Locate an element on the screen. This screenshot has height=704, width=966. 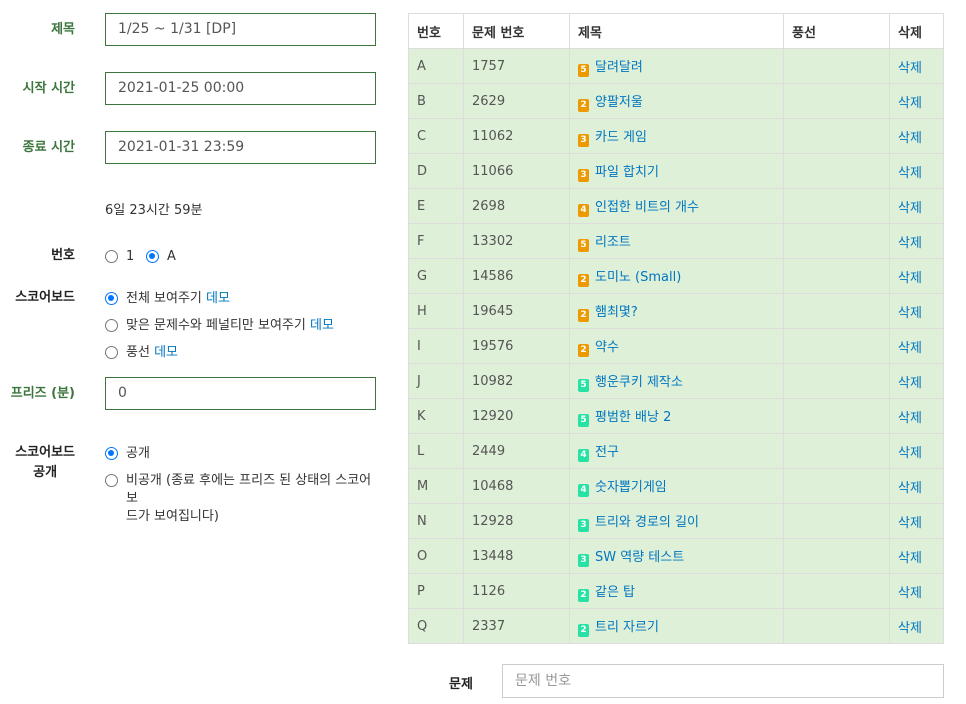
table-row: O 13448 3 SW 역량 테스트 삭제 is located at coordinates (676, 556).